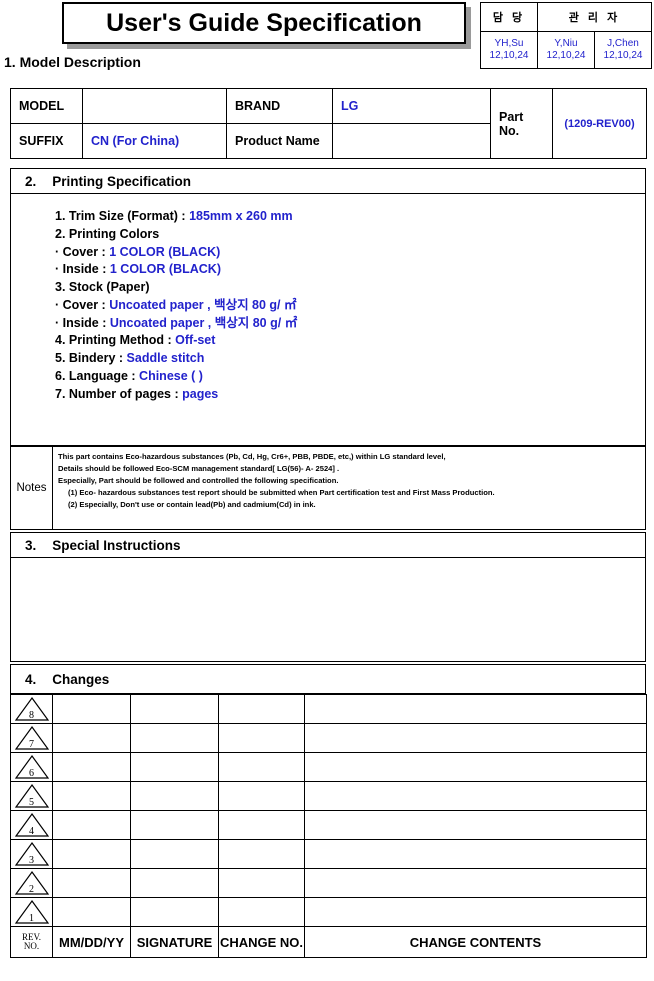 The height and width of the screenshot is (981, 654). What do you see at coordinates (154, 141) in the screenshot?
I see `suffix-value: CN (For China)` at bounding box center [154, 141].